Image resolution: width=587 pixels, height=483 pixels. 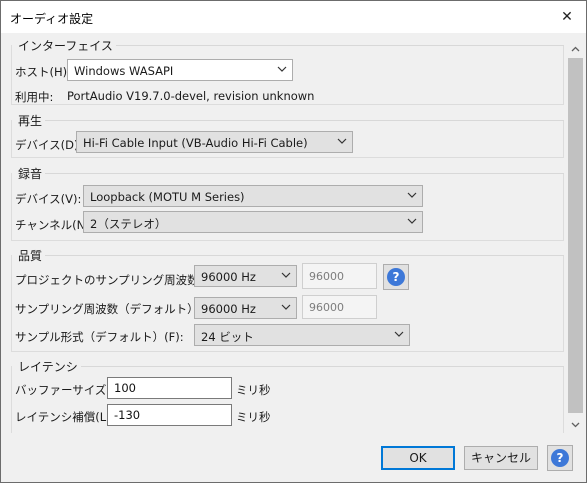 I want to click on using-label: 利用中:, so click(x=34, y=97).